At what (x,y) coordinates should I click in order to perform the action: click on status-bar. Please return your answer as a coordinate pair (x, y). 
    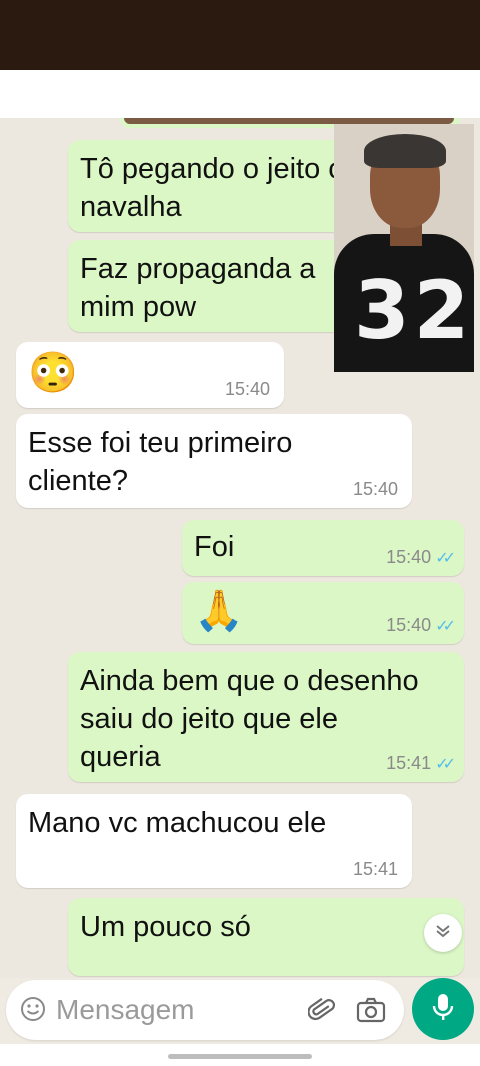
    Looking at the image, I should click on (240, 35).